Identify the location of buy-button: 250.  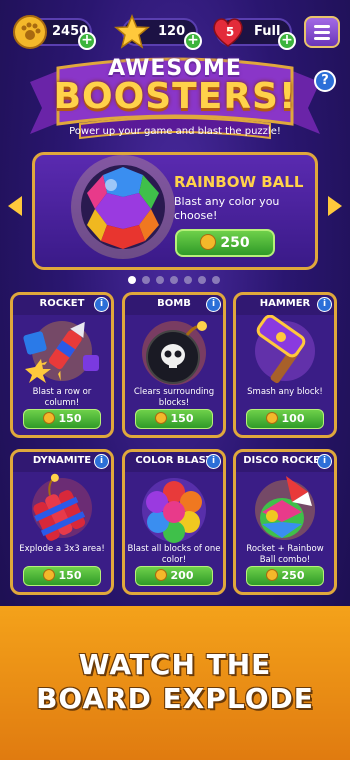
(285, 576).